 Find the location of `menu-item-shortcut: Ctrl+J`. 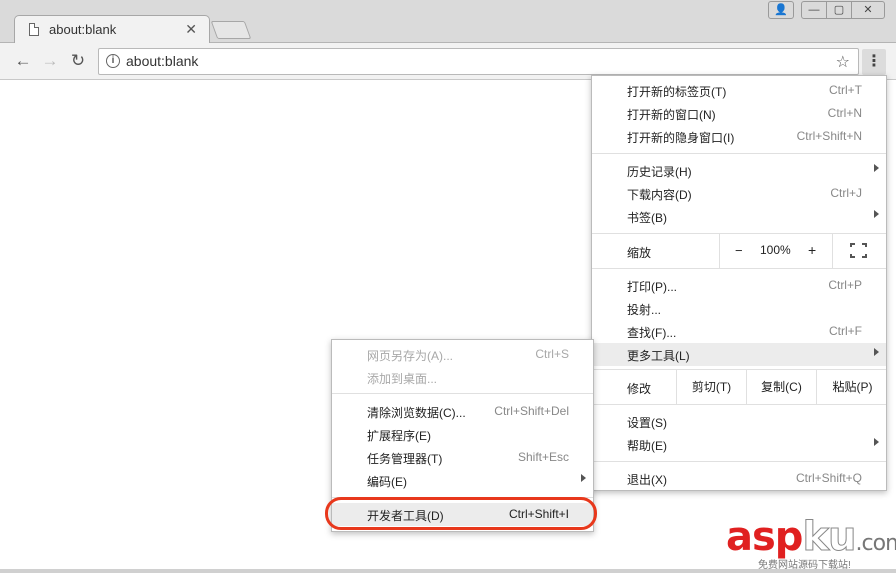

menu-item-shortcut: Ctrl+J is located at coordinates (846, 193).